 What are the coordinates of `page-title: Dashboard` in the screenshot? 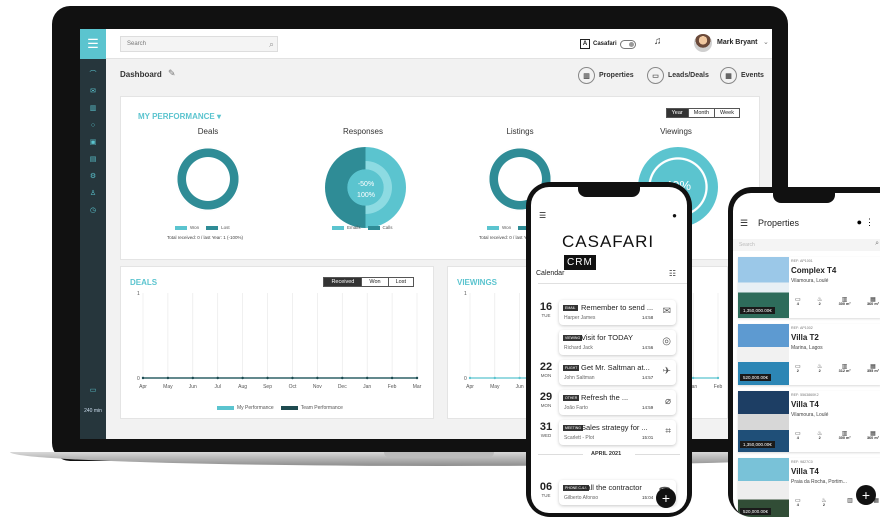 It's located at (141, 74).